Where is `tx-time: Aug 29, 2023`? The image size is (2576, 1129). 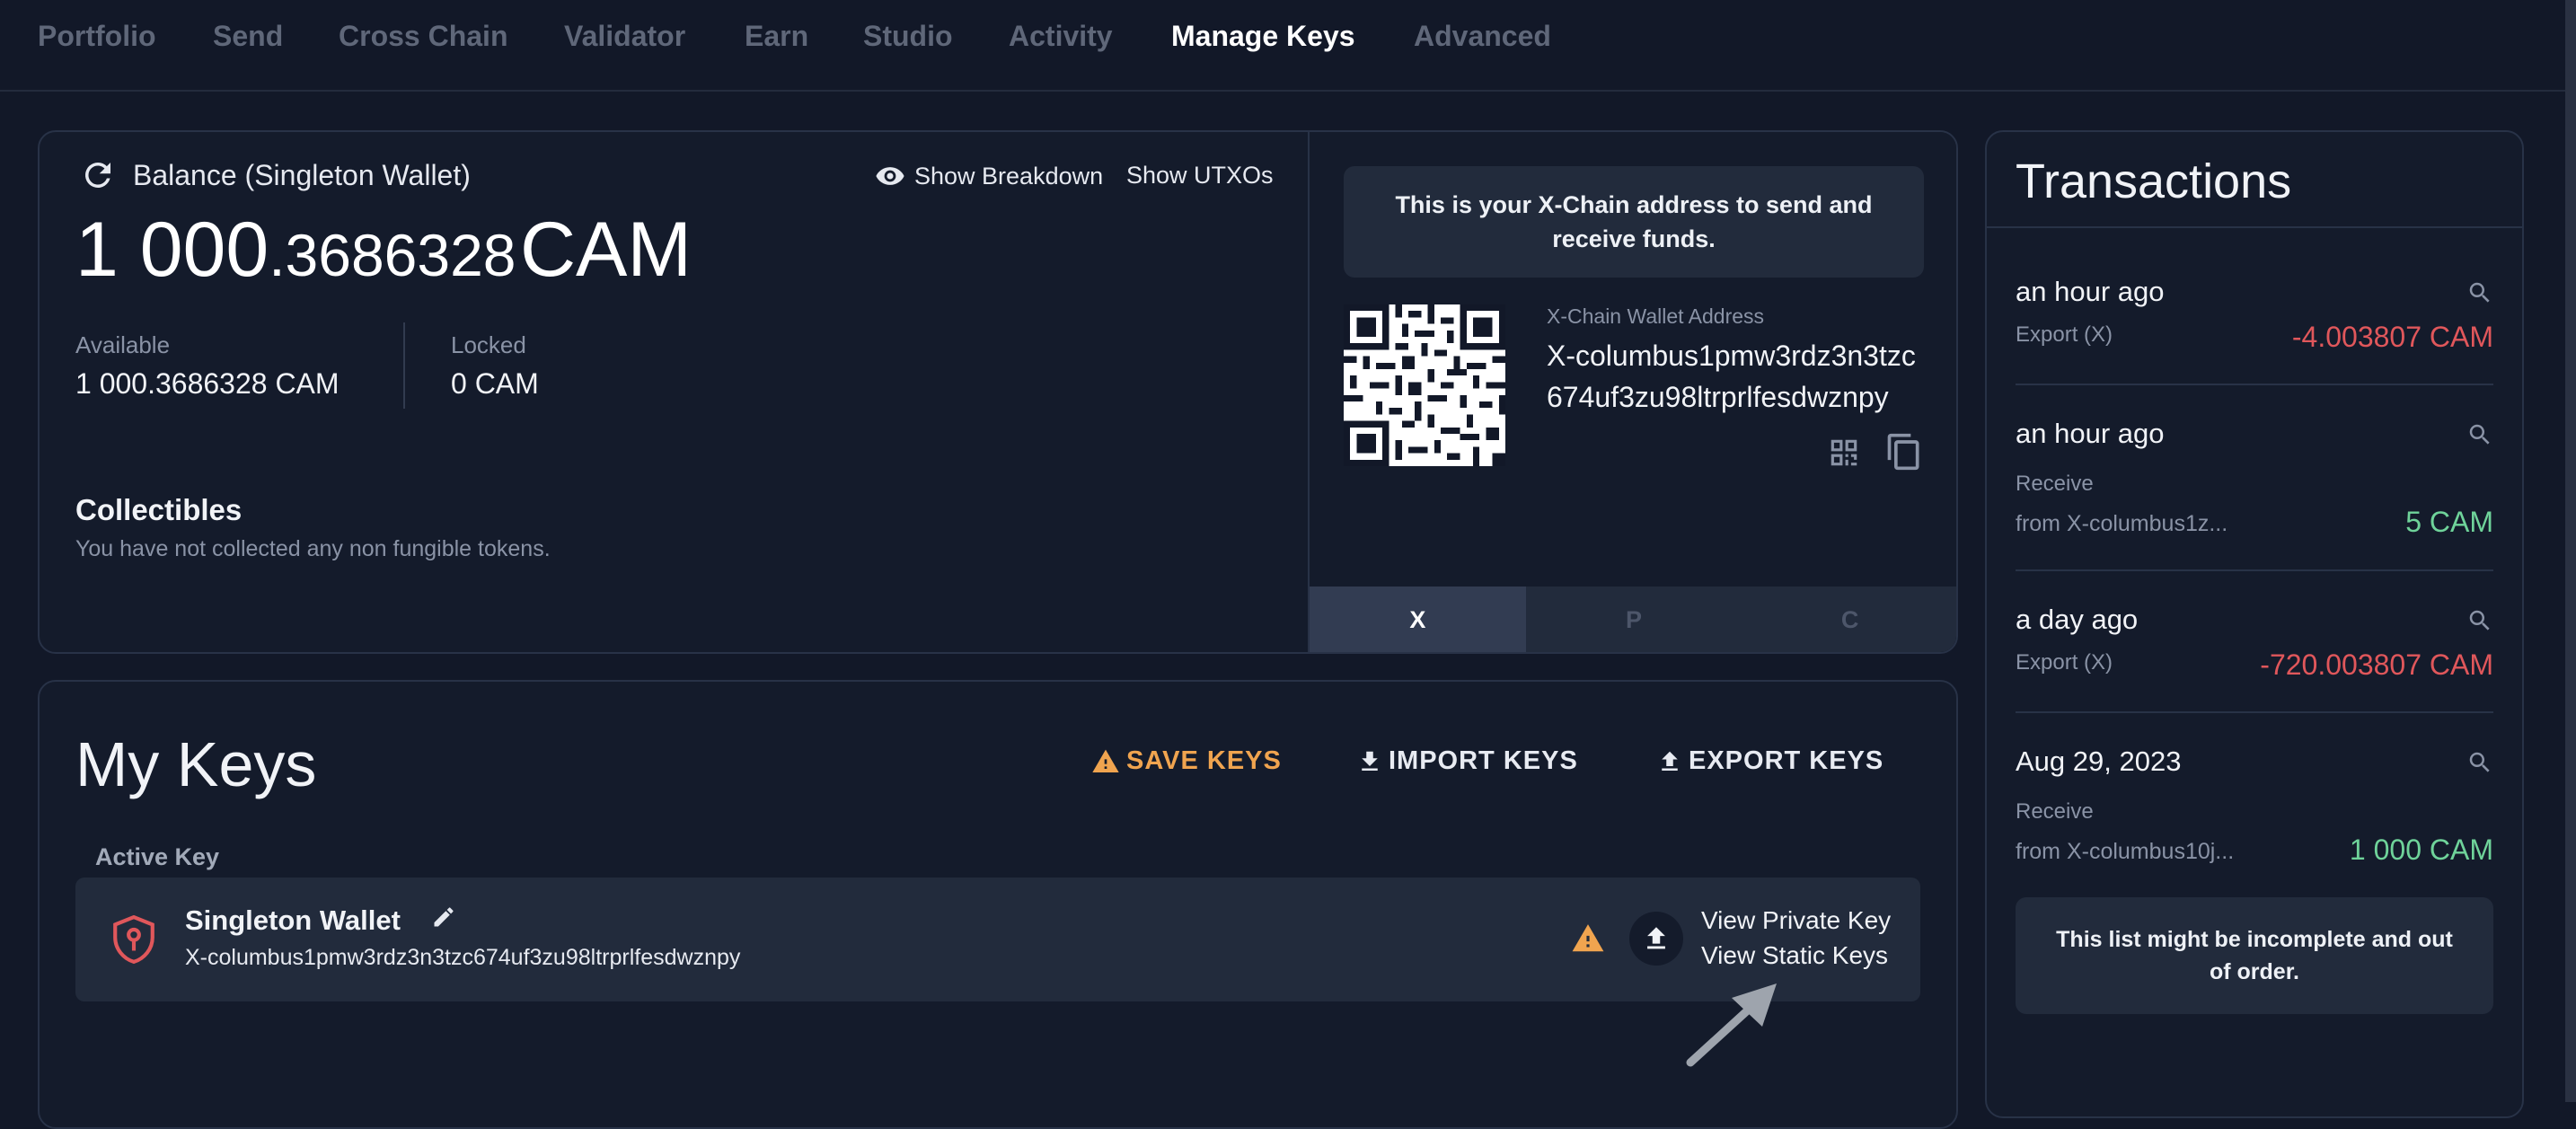 tx-time: Aug 29, 2023 is located at coordinates (2099, 761).